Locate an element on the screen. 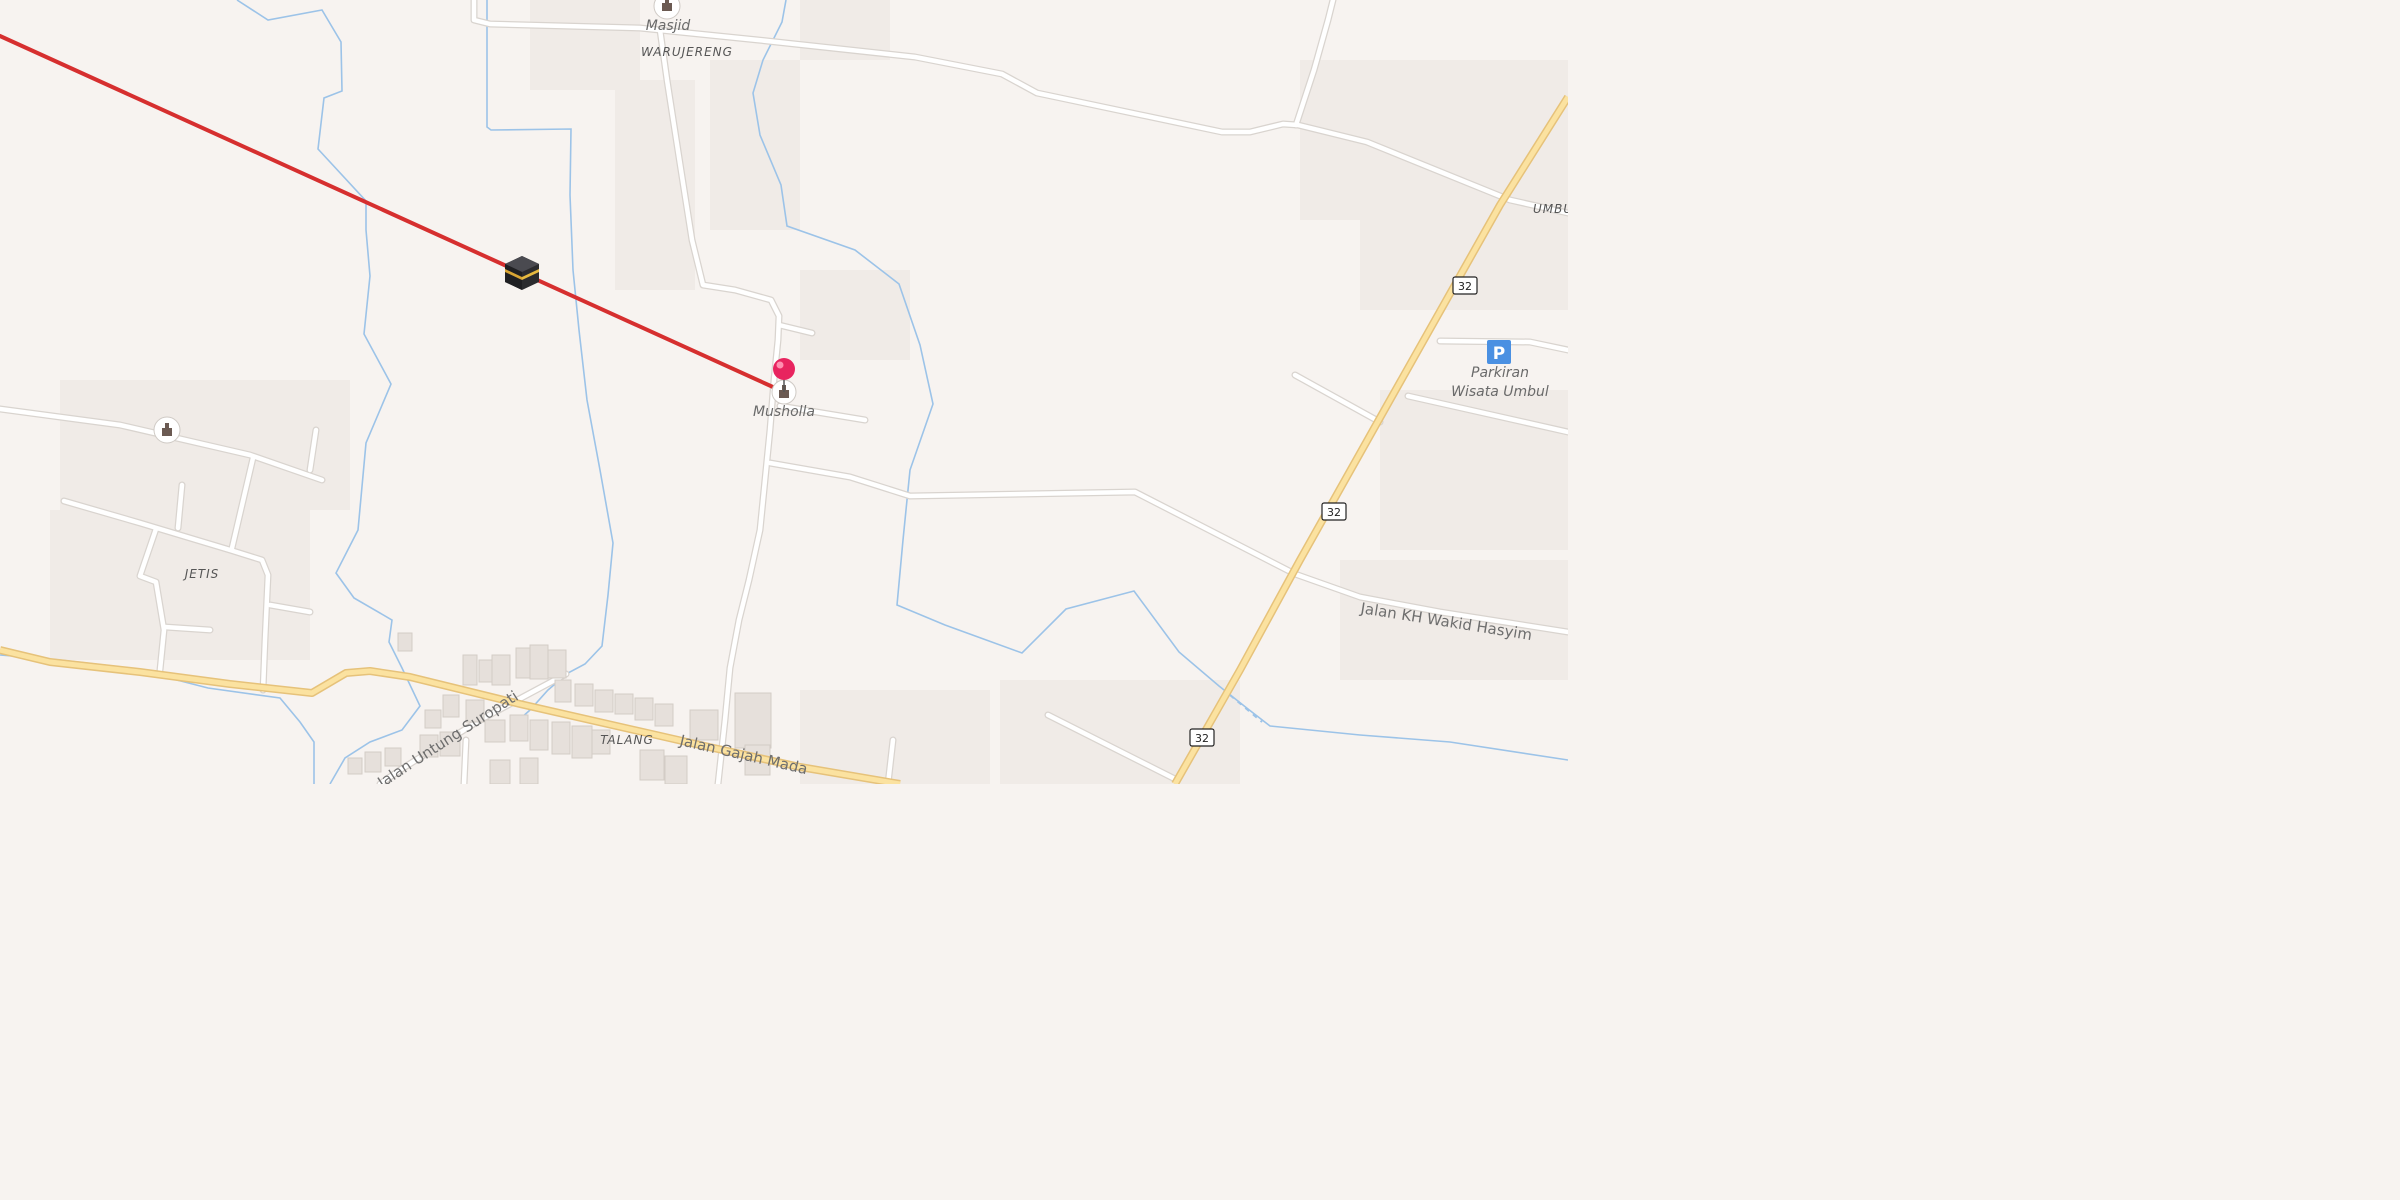 This screenshot has height=1200, width=2400. kaaba-icon is located at coordinates (522, 273).